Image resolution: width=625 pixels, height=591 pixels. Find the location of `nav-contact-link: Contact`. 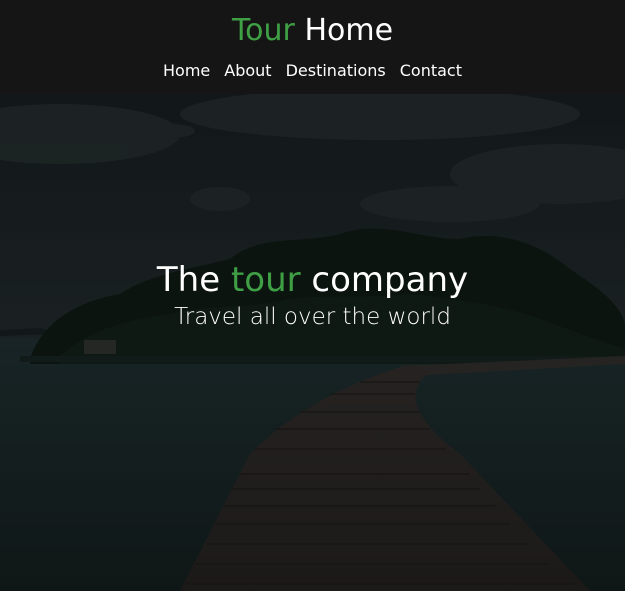

nav-contact-link: Contact is located at coordinates (431, 71).